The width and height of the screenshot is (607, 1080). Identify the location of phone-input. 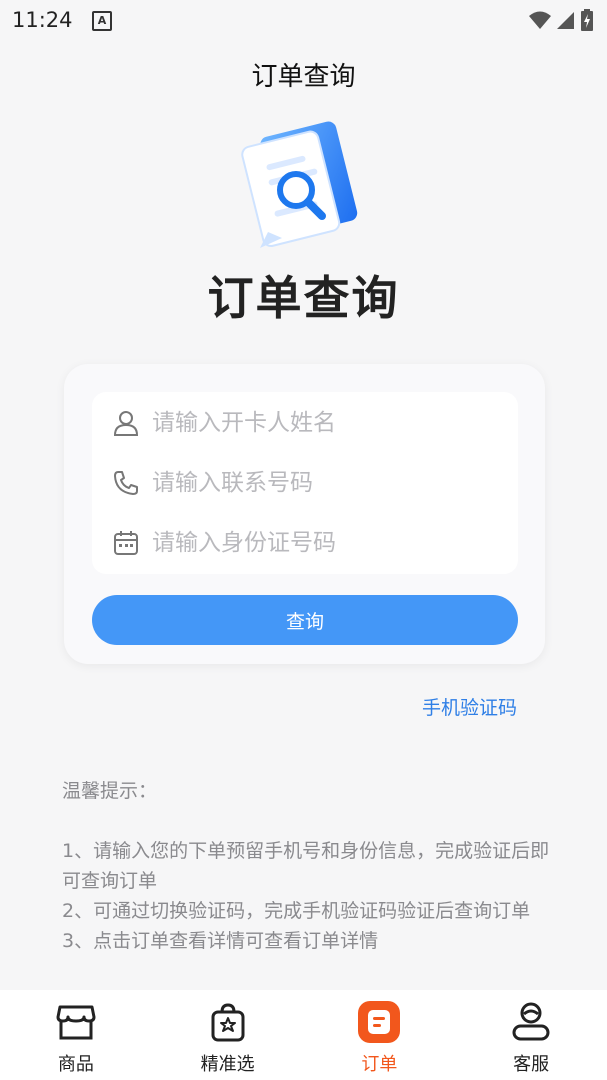
(322, 483).